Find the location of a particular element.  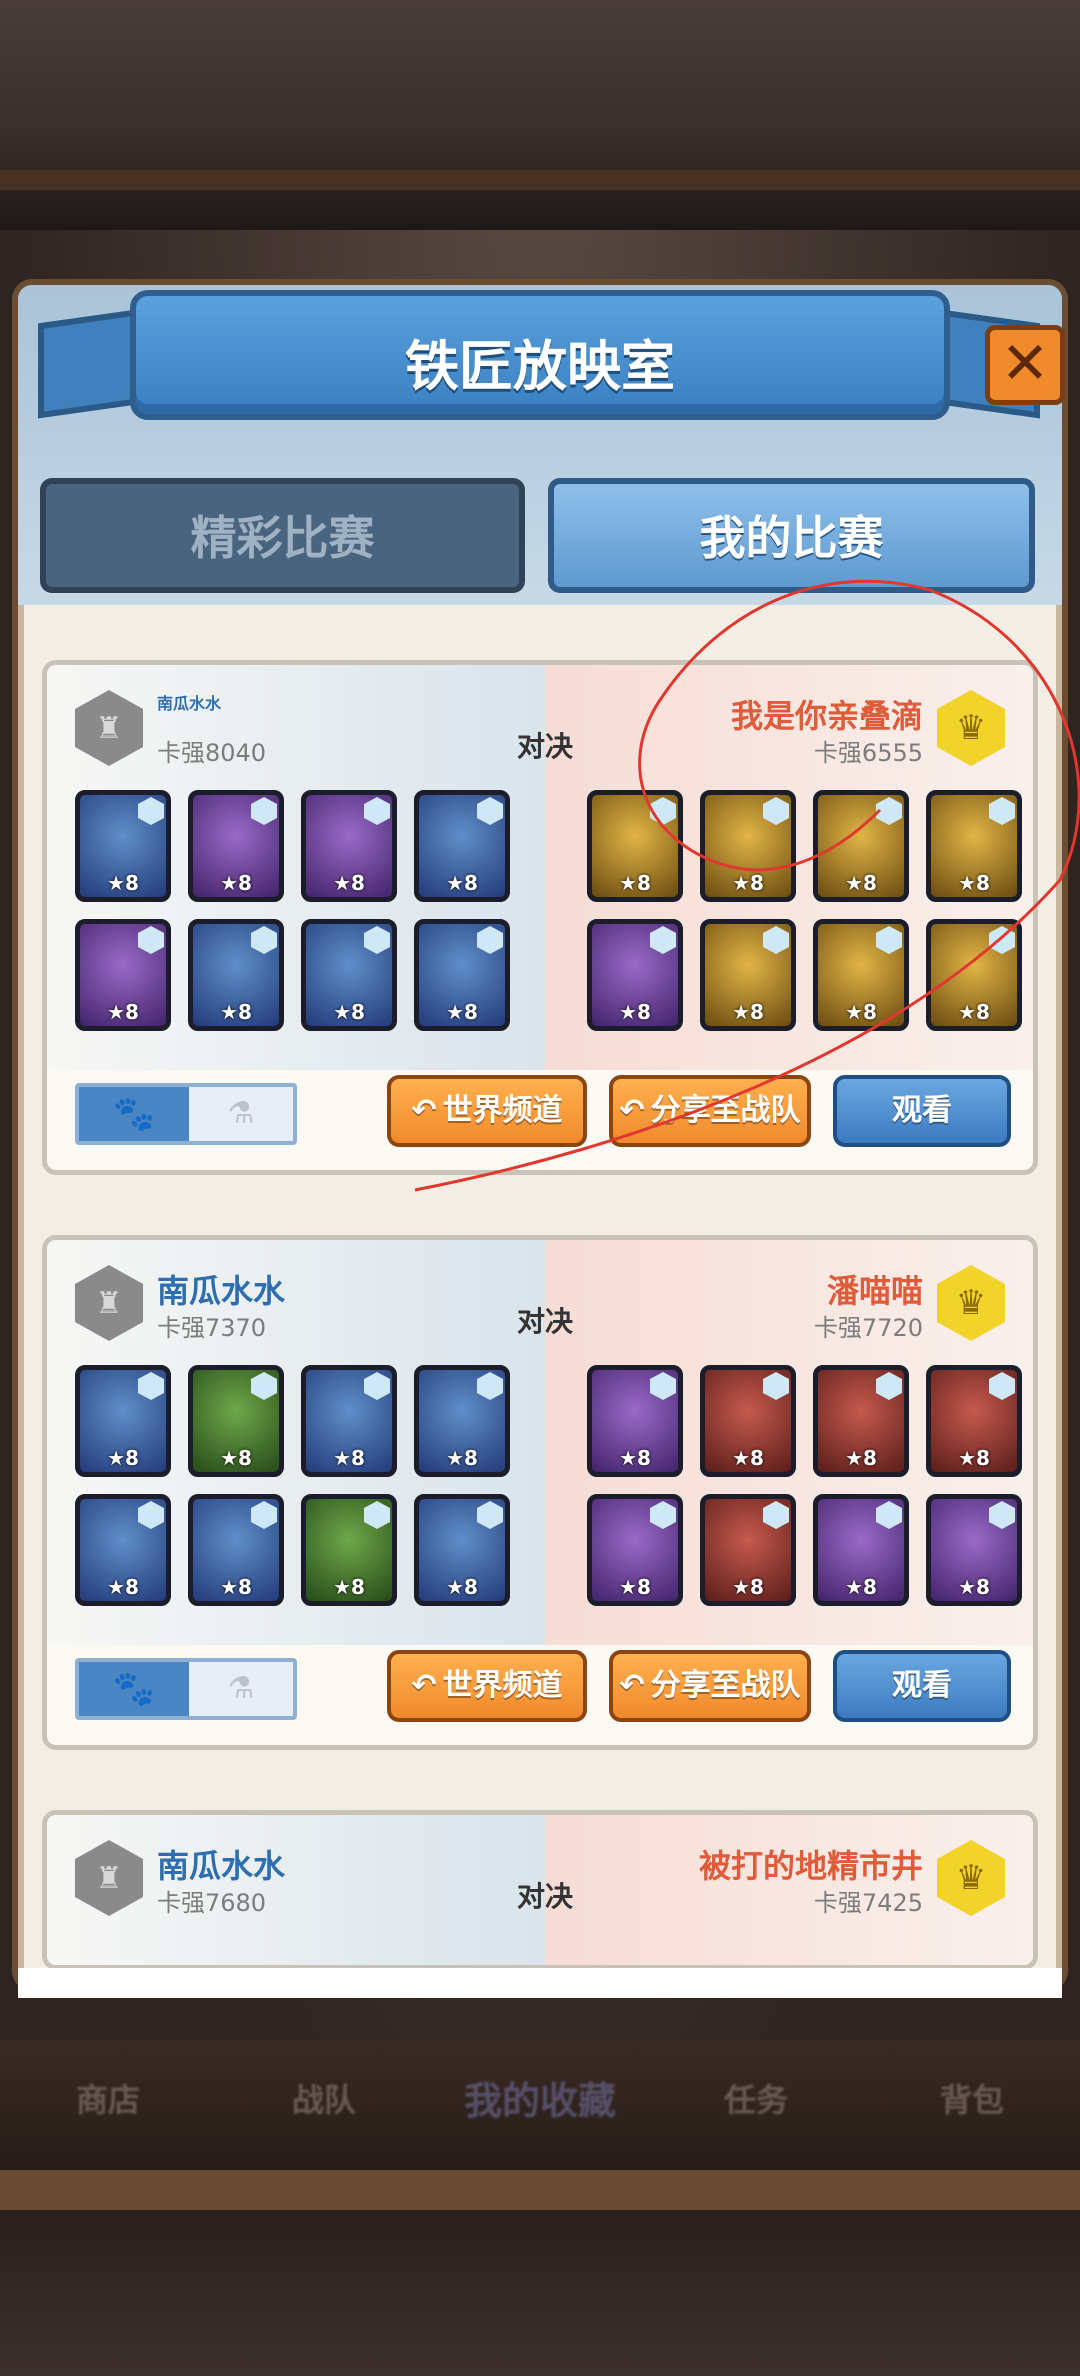

dialog-title: 铁匠放映室 is located at coordinates (540, 366).